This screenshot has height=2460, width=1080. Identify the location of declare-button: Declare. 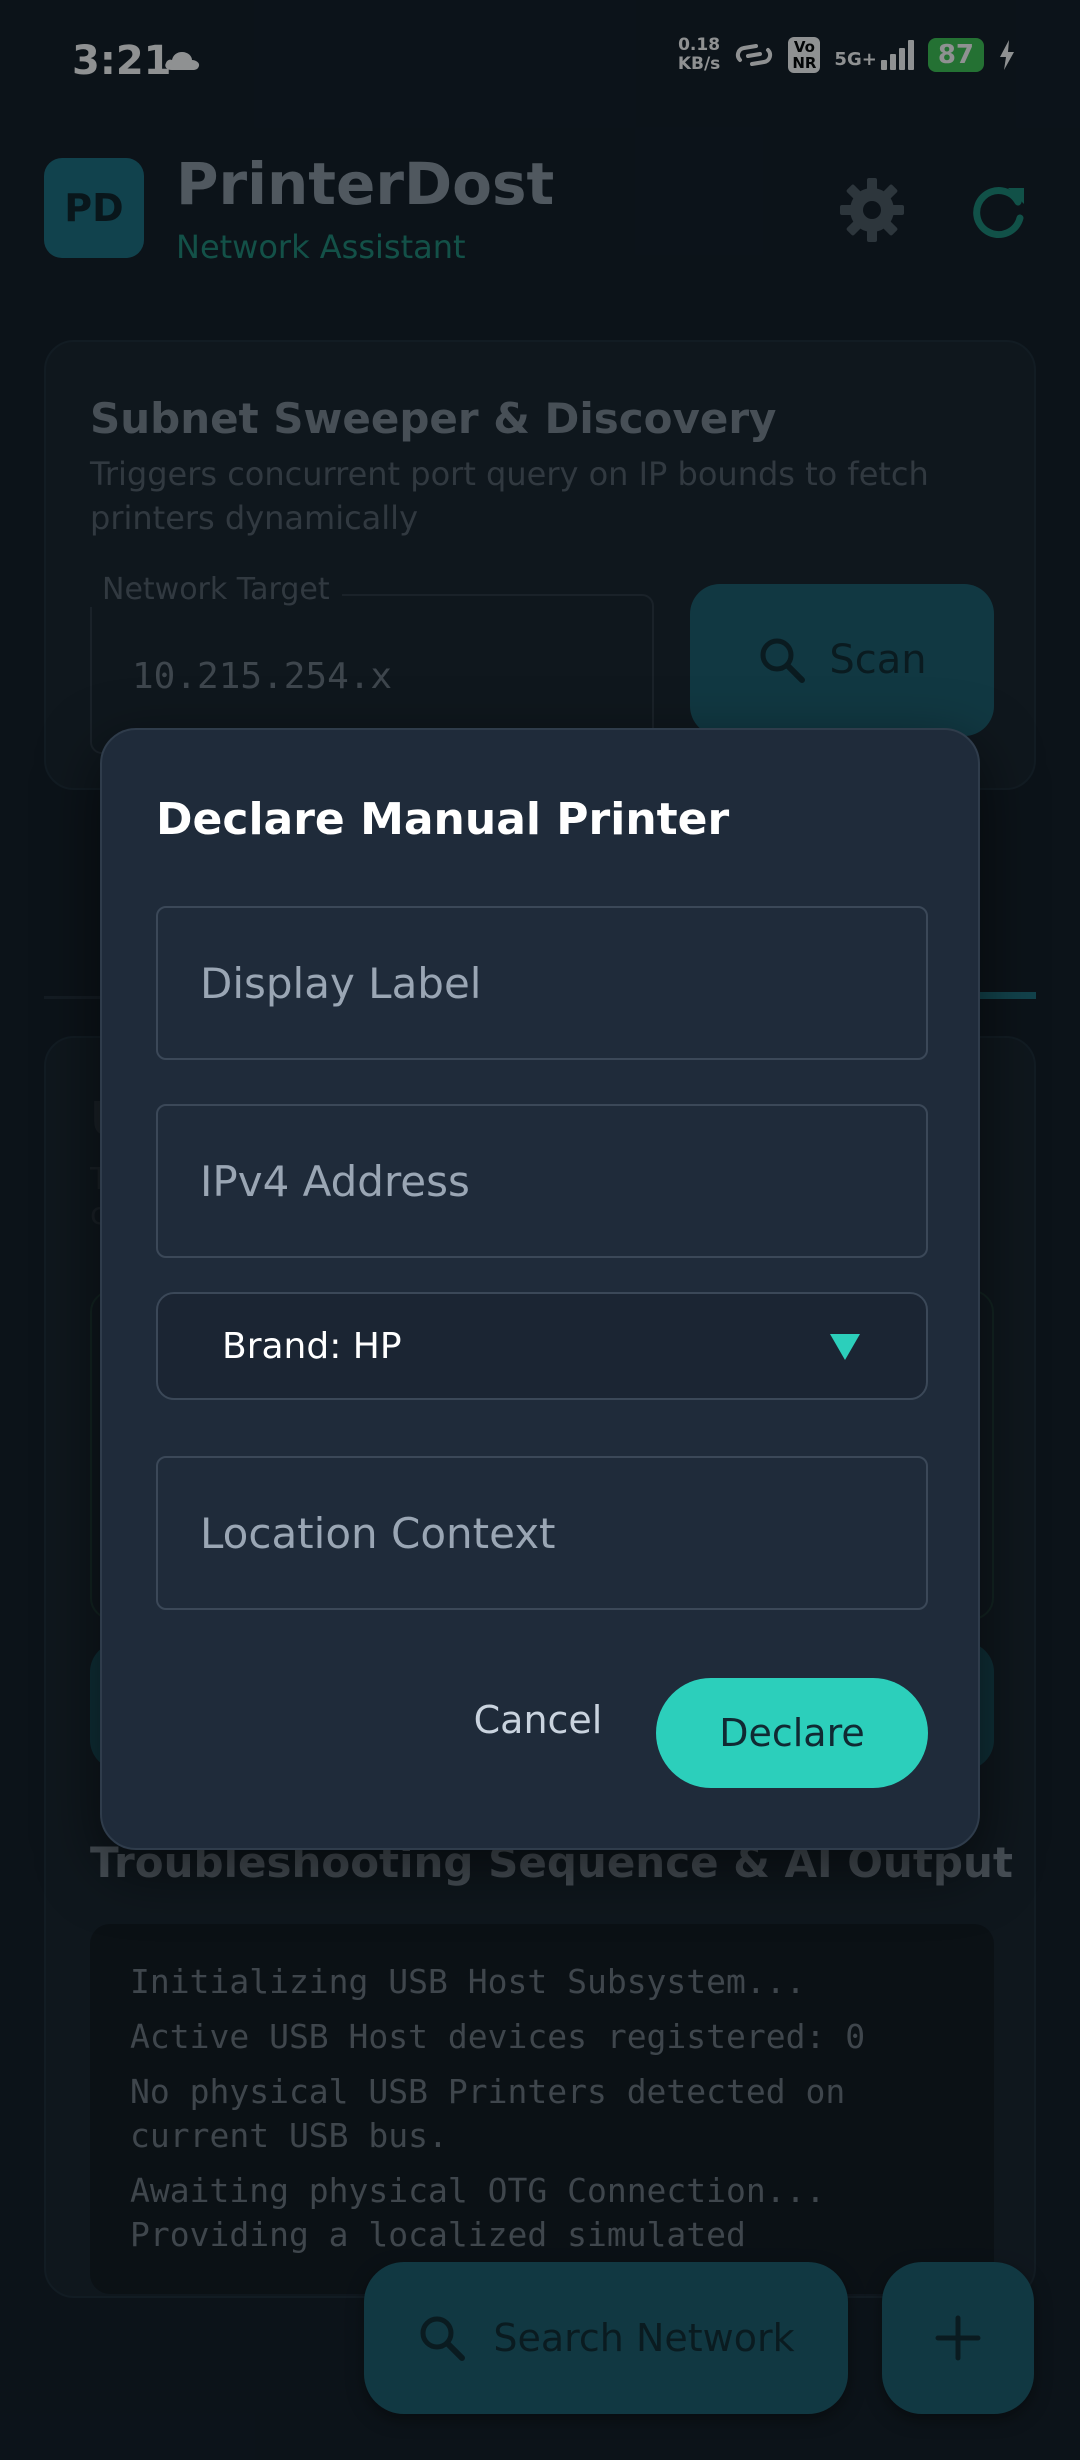
(792, 1733).